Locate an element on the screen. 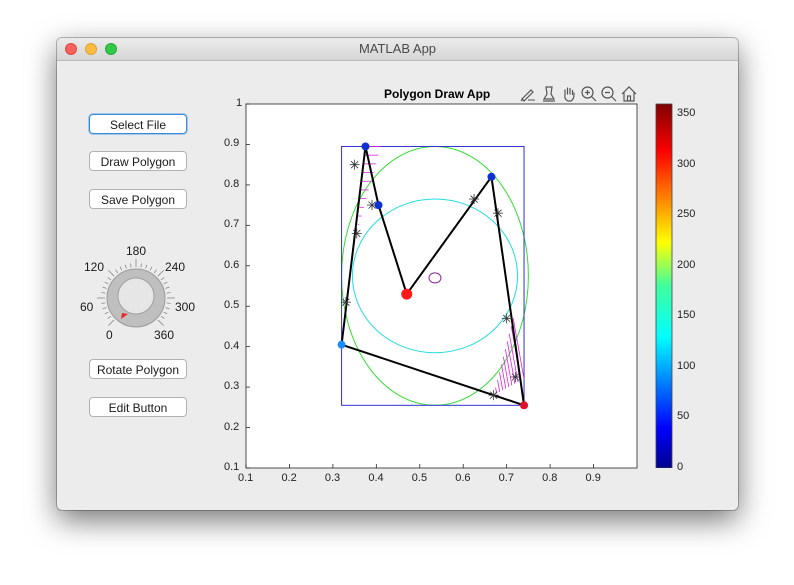  bounding-box is located at coordinates (433, 275).